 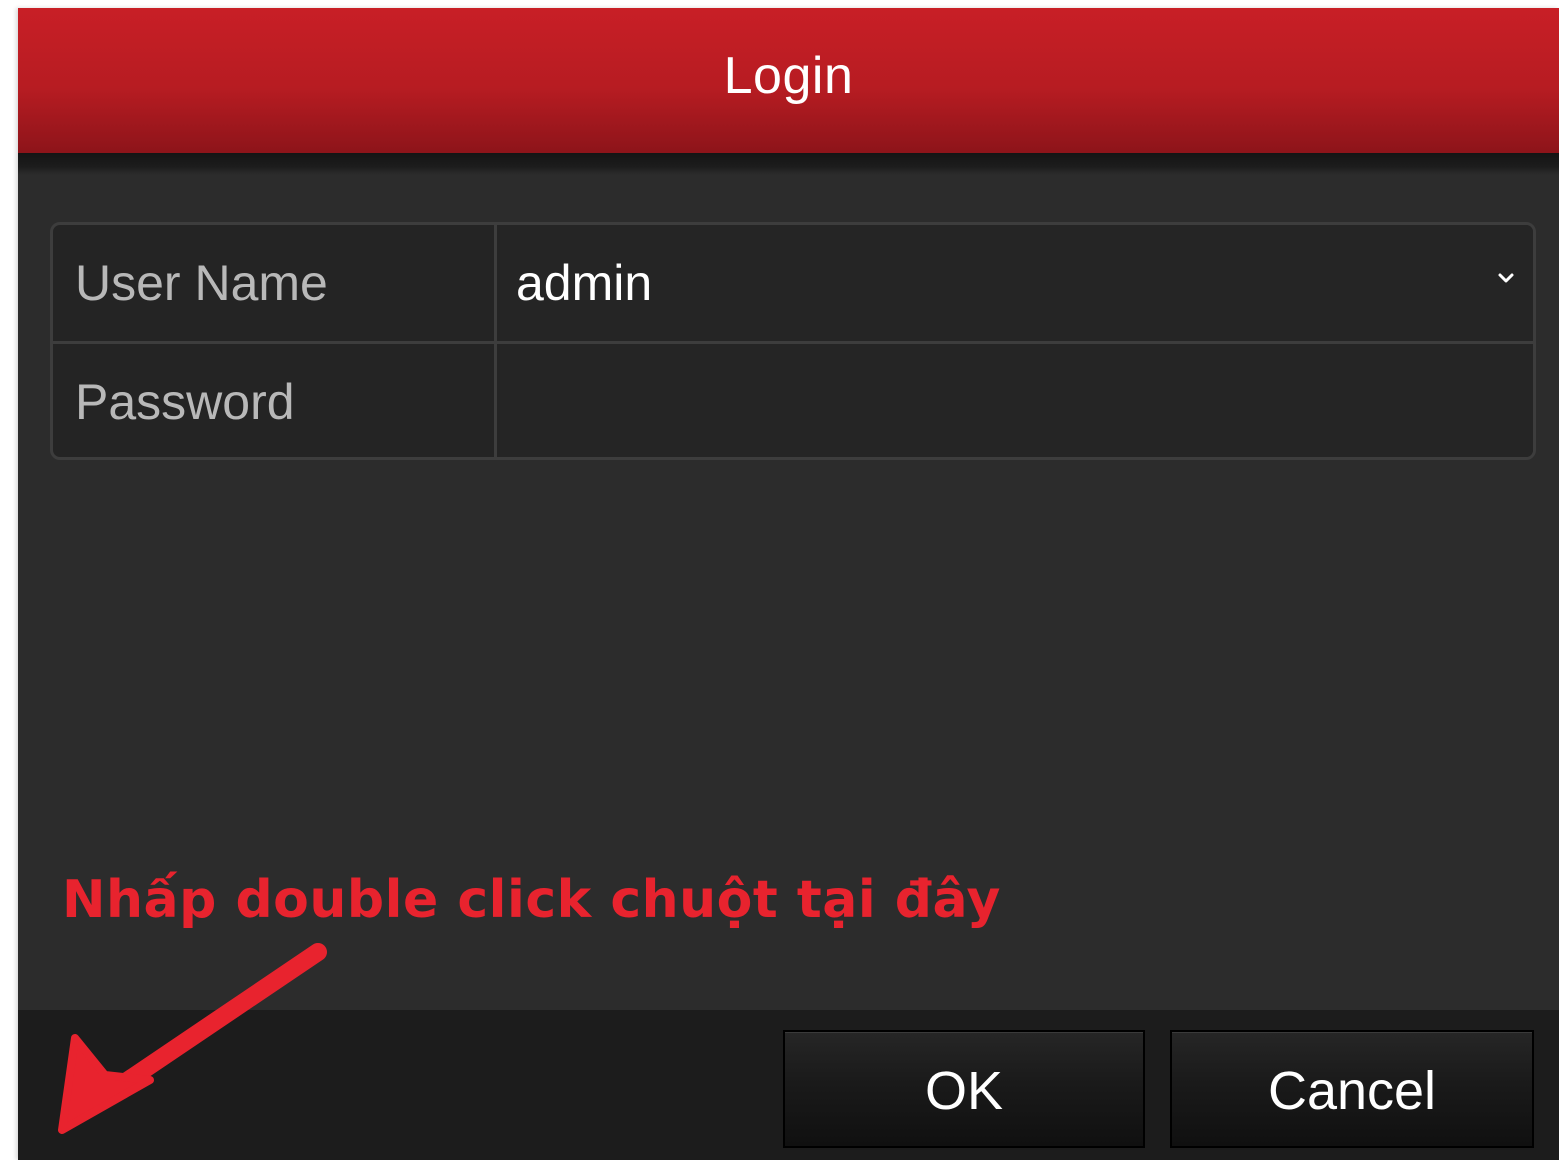 I want to click on password-cell, so click(x=1016, y=400).